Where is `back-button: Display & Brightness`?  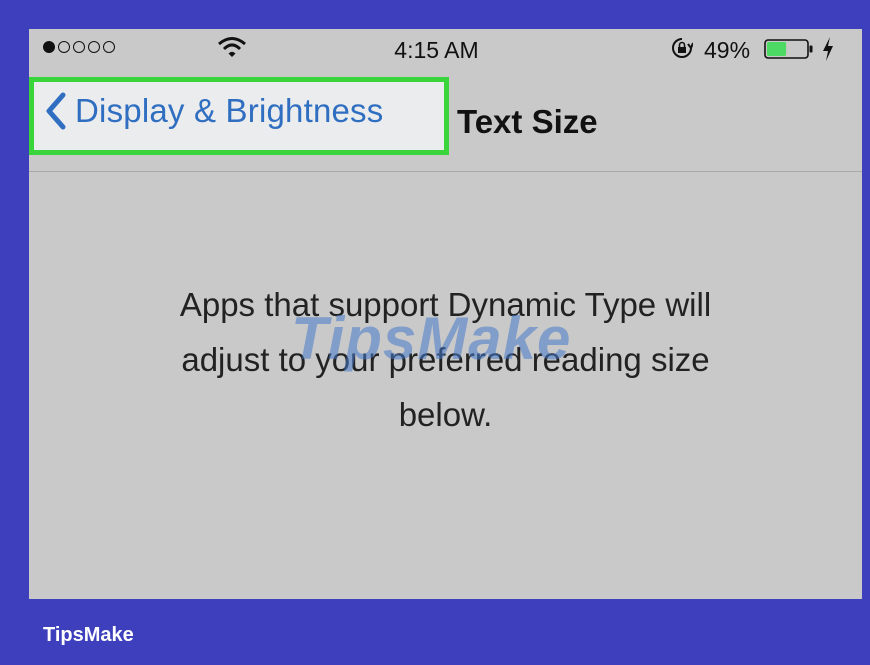
back-button: Display & Brightness is located at coordinates (213, 111).